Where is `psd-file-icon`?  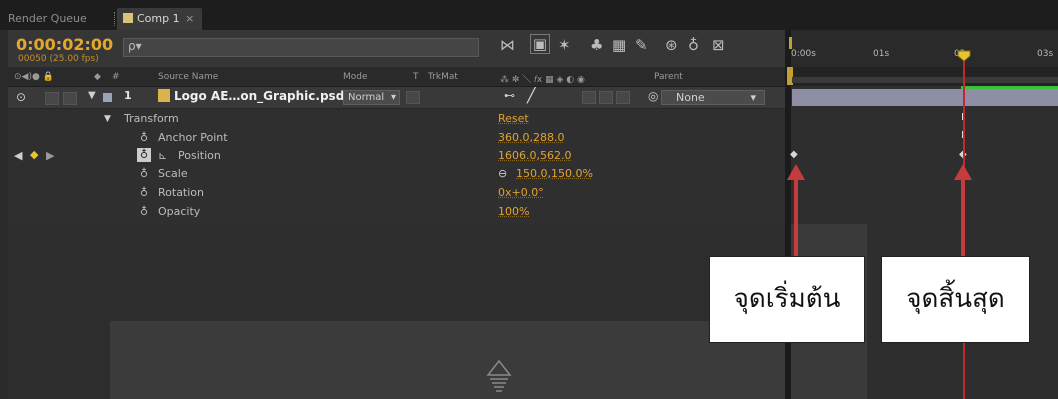 psd-file-icon is located at coordinates (164, 95).